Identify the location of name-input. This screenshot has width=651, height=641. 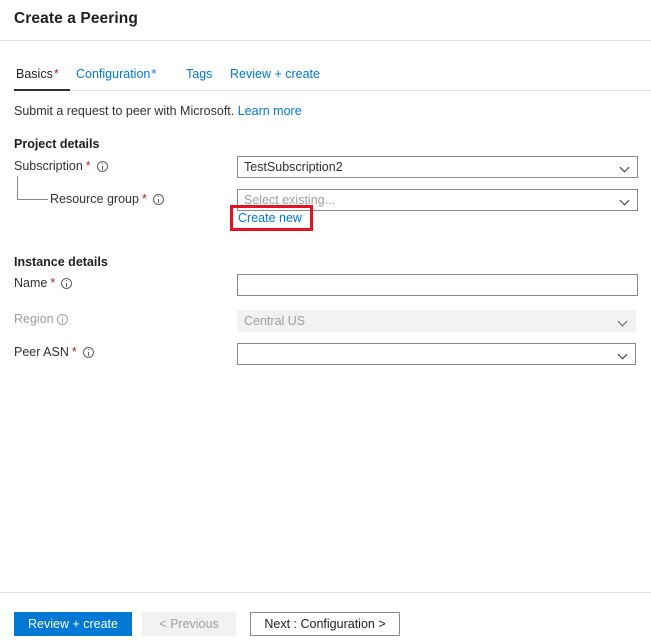
(437, 285).